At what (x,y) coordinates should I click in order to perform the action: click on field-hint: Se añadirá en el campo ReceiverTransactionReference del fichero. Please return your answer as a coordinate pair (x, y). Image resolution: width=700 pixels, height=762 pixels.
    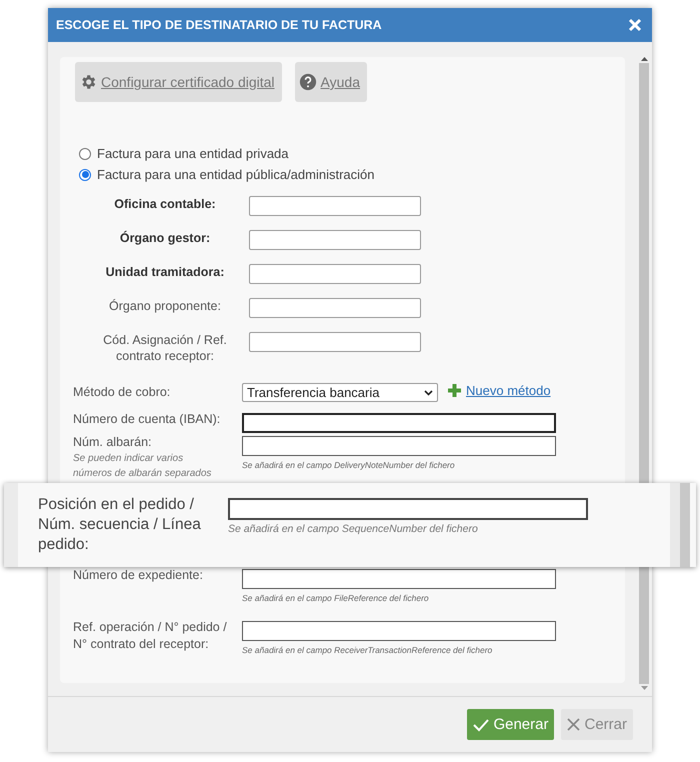
    Looking at the image, I should click on (368, 650).